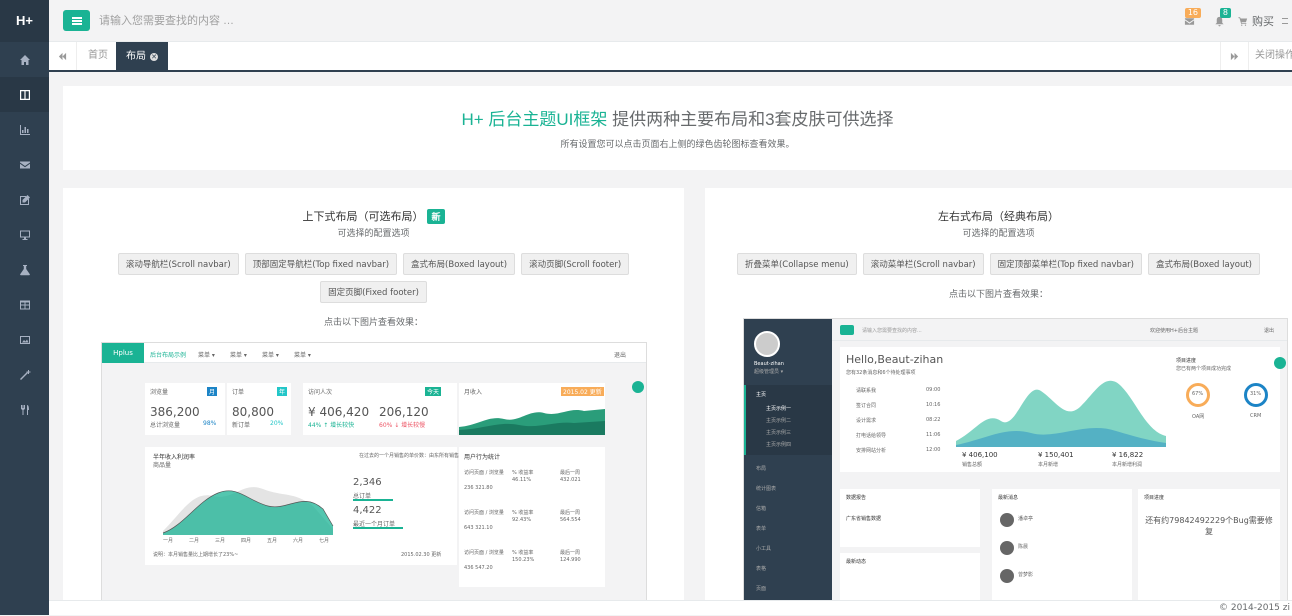  What do you see at coordinates (484, 473) in the screenshot?
I see `preview-cell: 访问页面 / 浏览量` at bounding box center [484, 473].